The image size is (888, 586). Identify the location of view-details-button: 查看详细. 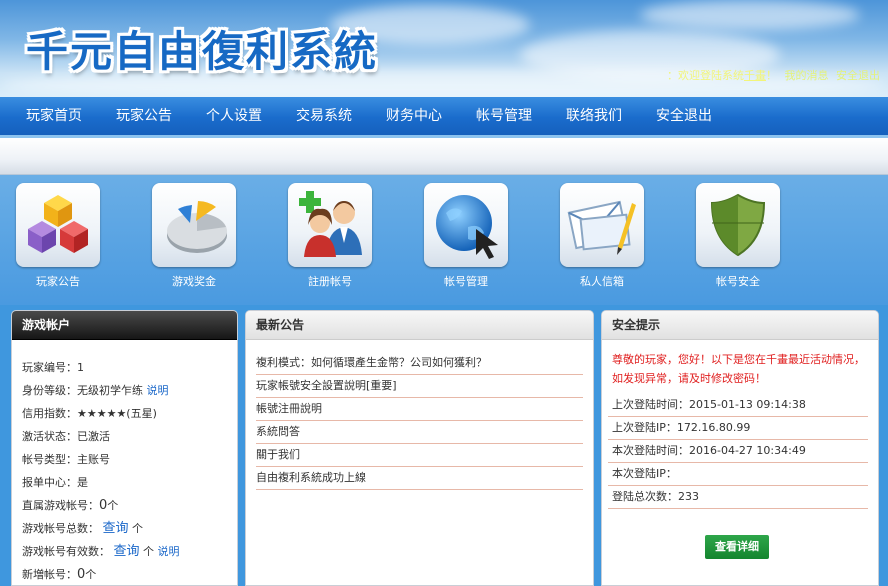
(737, 547).